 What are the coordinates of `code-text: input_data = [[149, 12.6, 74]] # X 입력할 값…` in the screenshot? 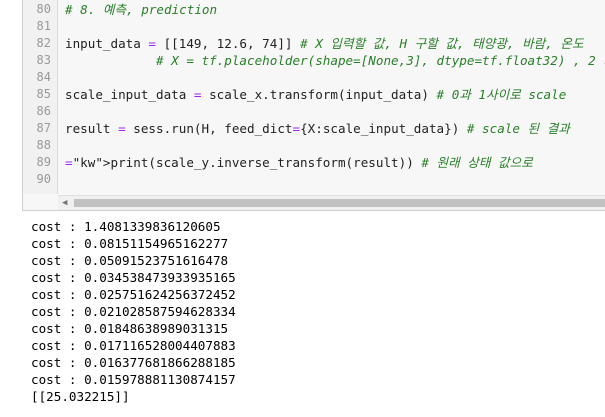 It's located at (324, 43).